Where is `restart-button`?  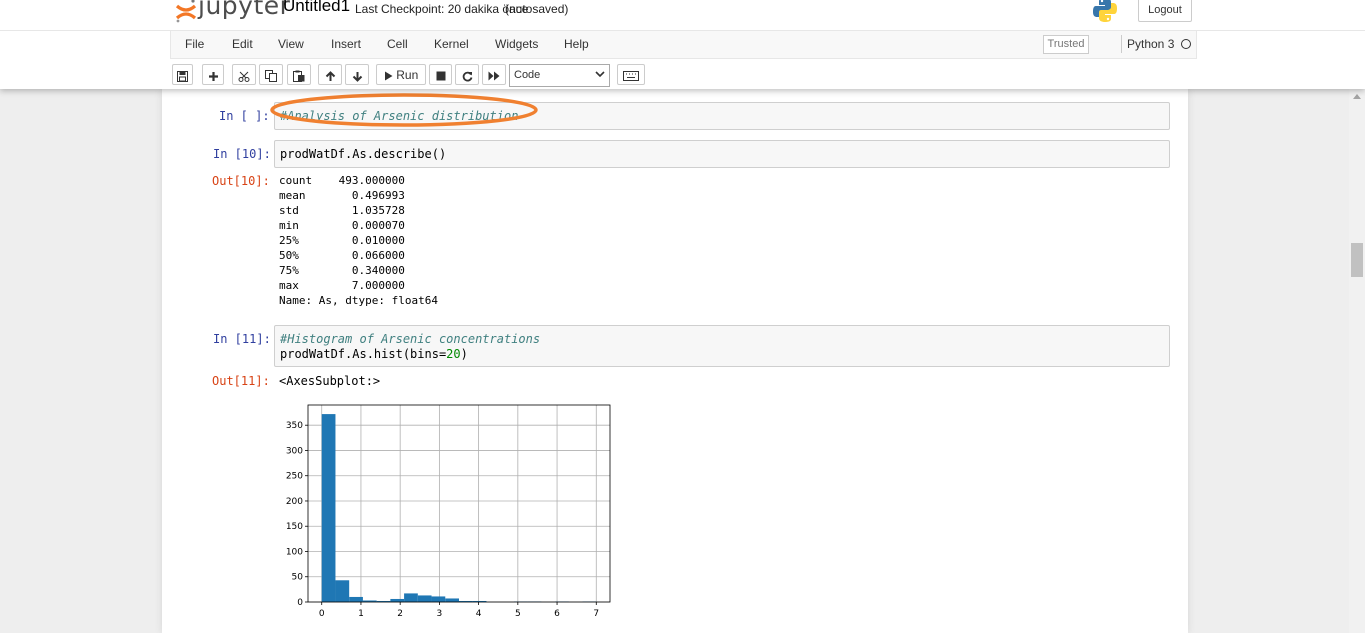
restart-button is located at coordinates (467, 74).